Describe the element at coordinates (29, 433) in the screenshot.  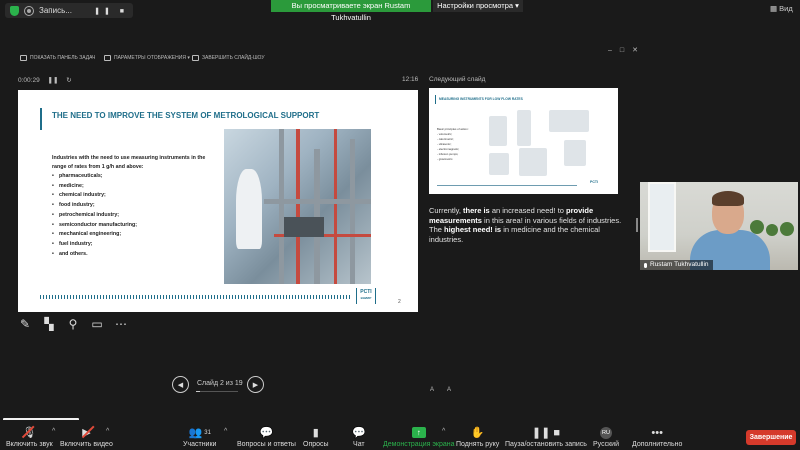
I see `microphone-muted-icon: 🎙` at that location.